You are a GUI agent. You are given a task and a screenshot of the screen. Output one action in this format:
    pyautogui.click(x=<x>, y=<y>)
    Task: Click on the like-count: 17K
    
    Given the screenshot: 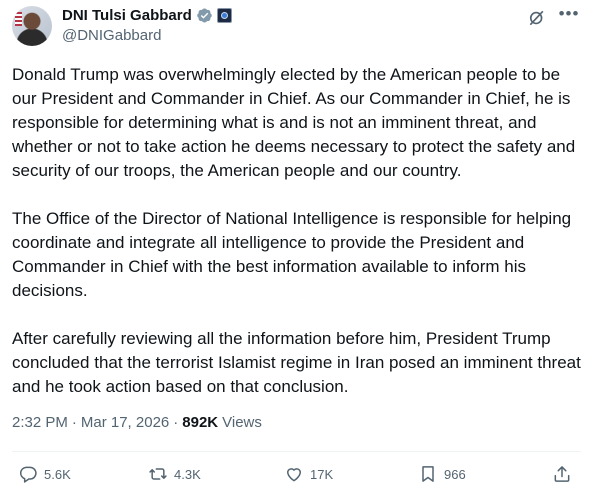 What is the action you would take?
    pyautogui.click(x=322, y=474)
    